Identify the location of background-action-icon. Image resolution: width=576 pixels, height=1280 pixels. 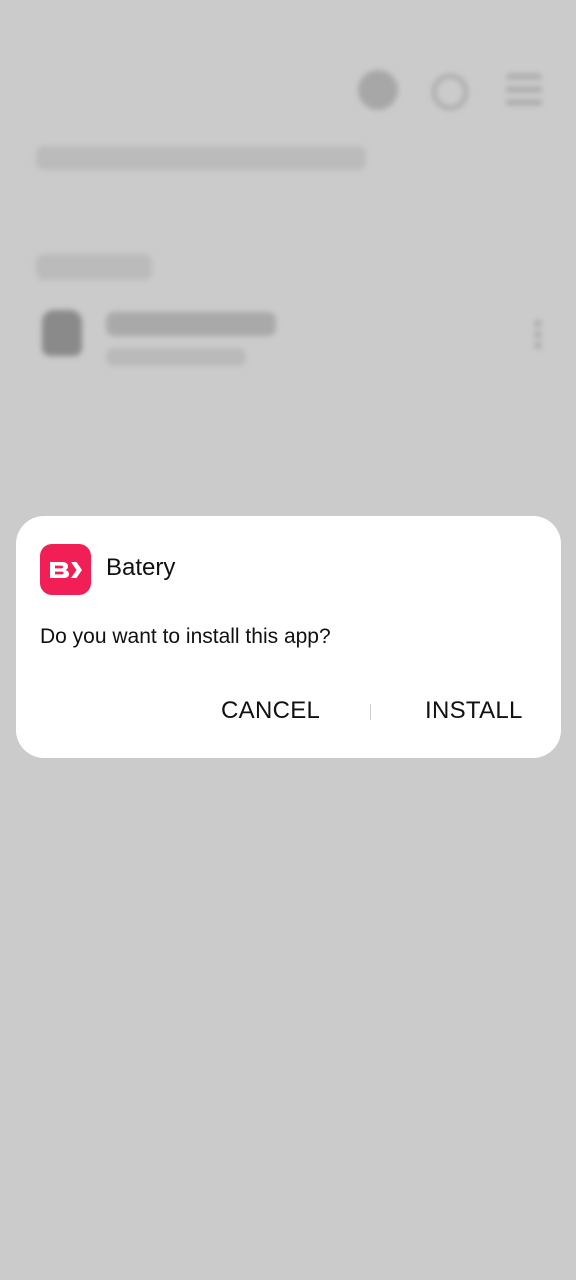
(378, 90).